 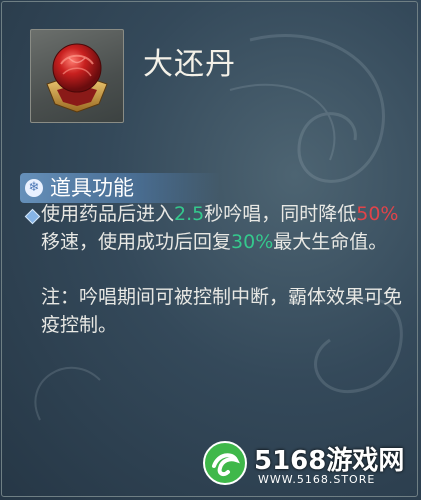 I want to click on site-watermark: 5168游戏网 WWW.5168.STORE, so click(x=304, y=464).